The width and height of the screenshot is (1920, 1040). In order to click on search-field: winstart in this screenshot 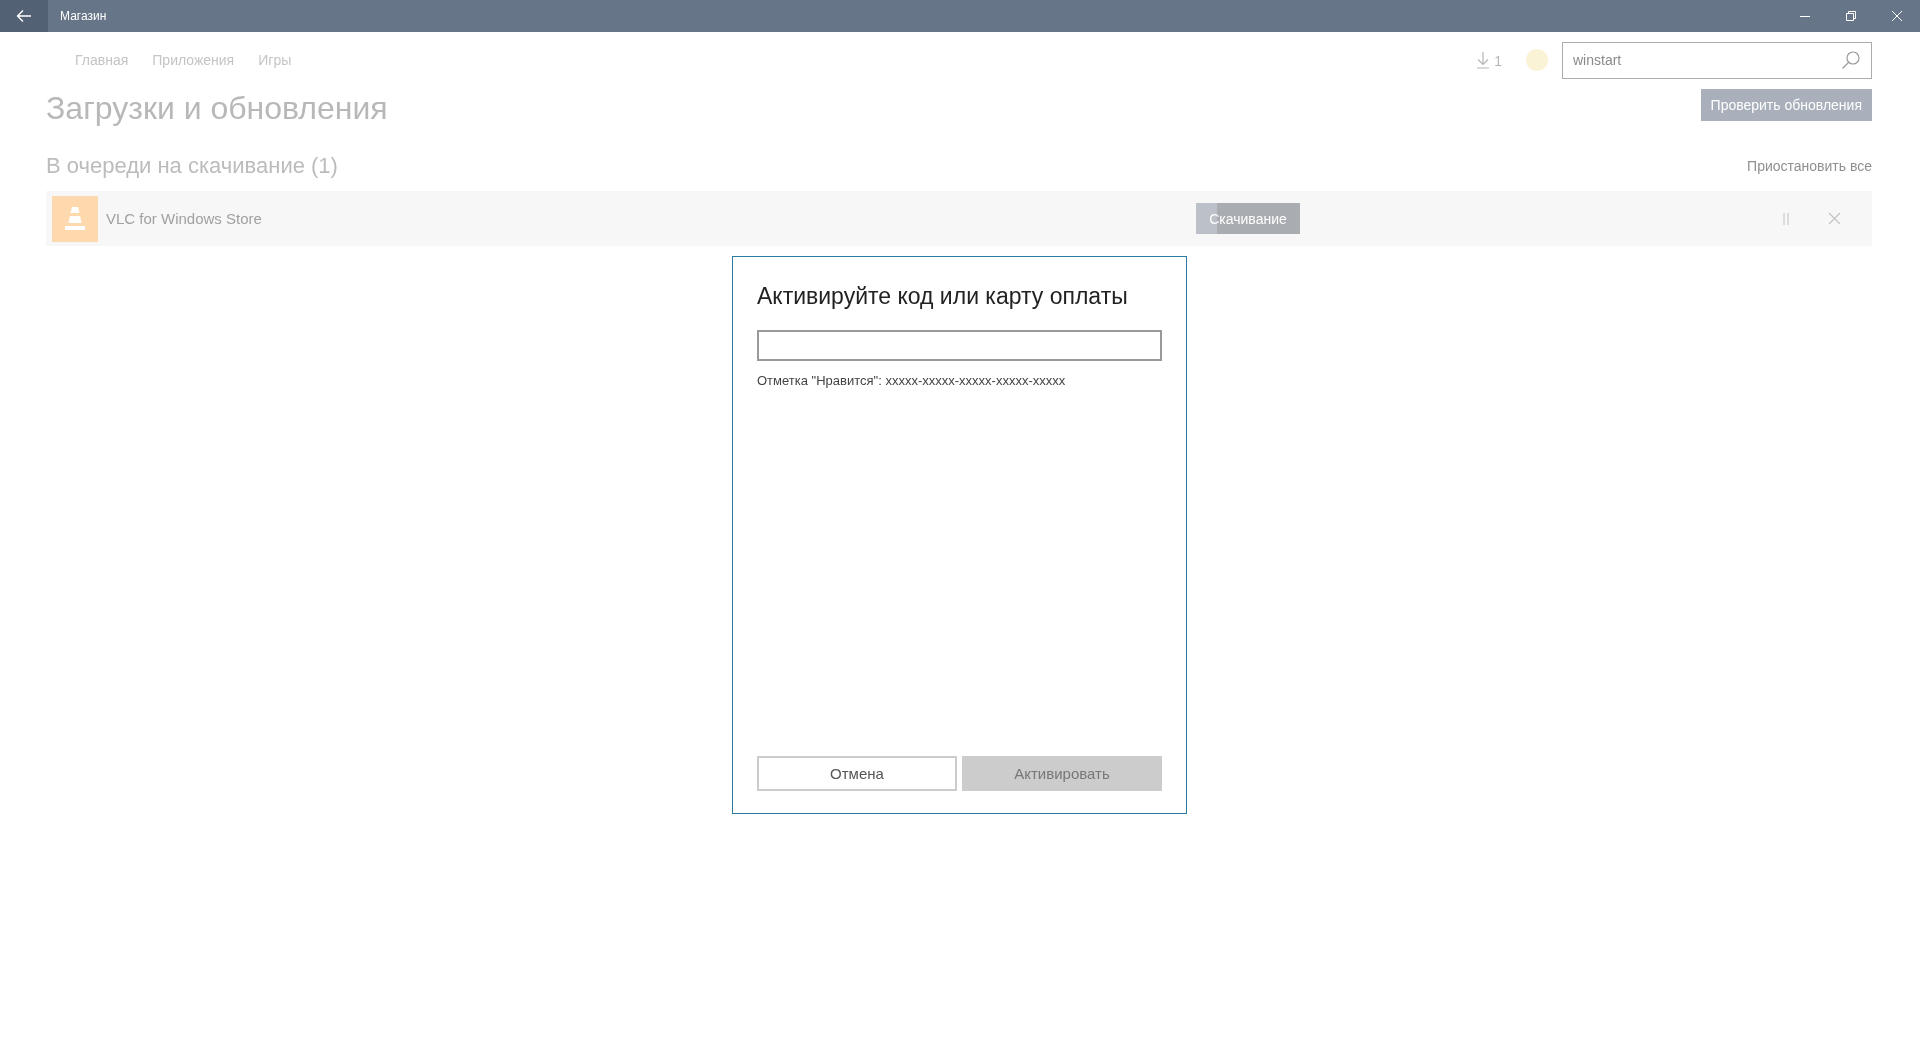, I will do `click(1717, 60)`.